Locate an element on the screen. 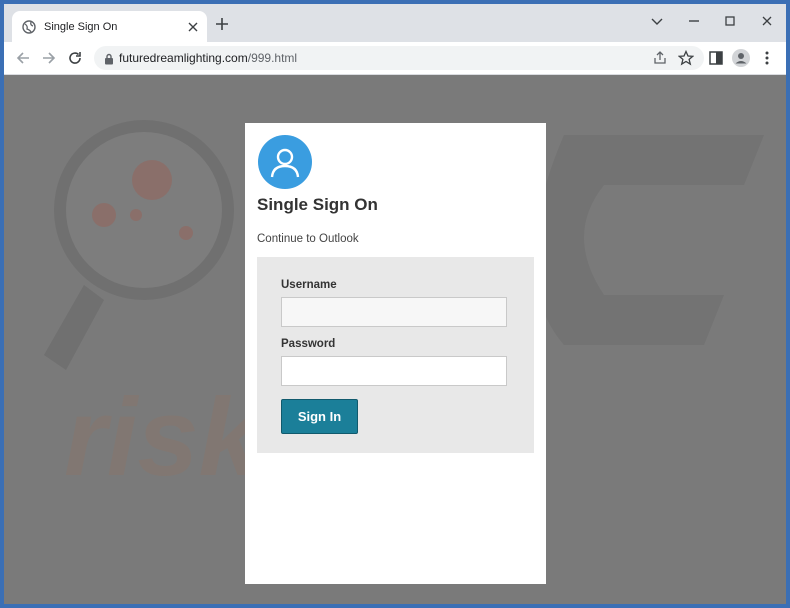  plus-icon is located at coordinates (222, 24).